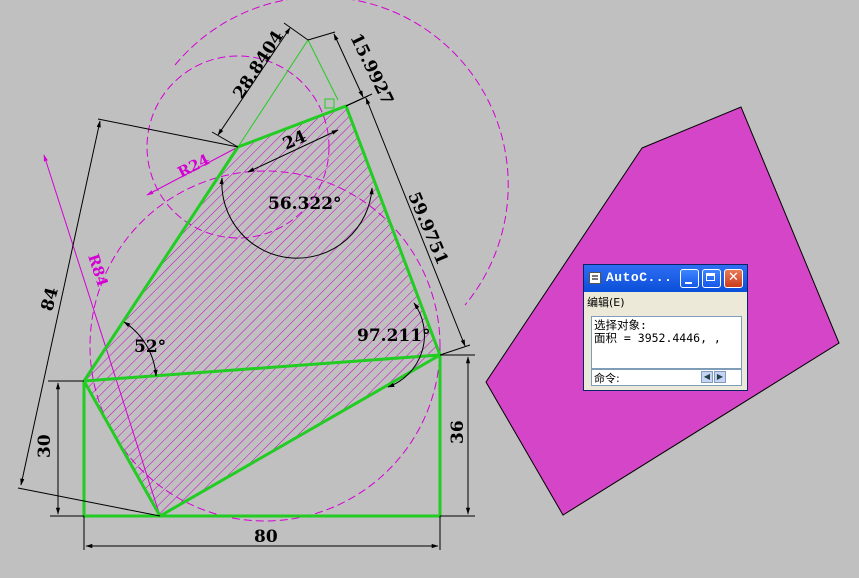 The height and width of the screenshot is (578, 859). I want to click on radius-r24: R24, so click(194, 165).